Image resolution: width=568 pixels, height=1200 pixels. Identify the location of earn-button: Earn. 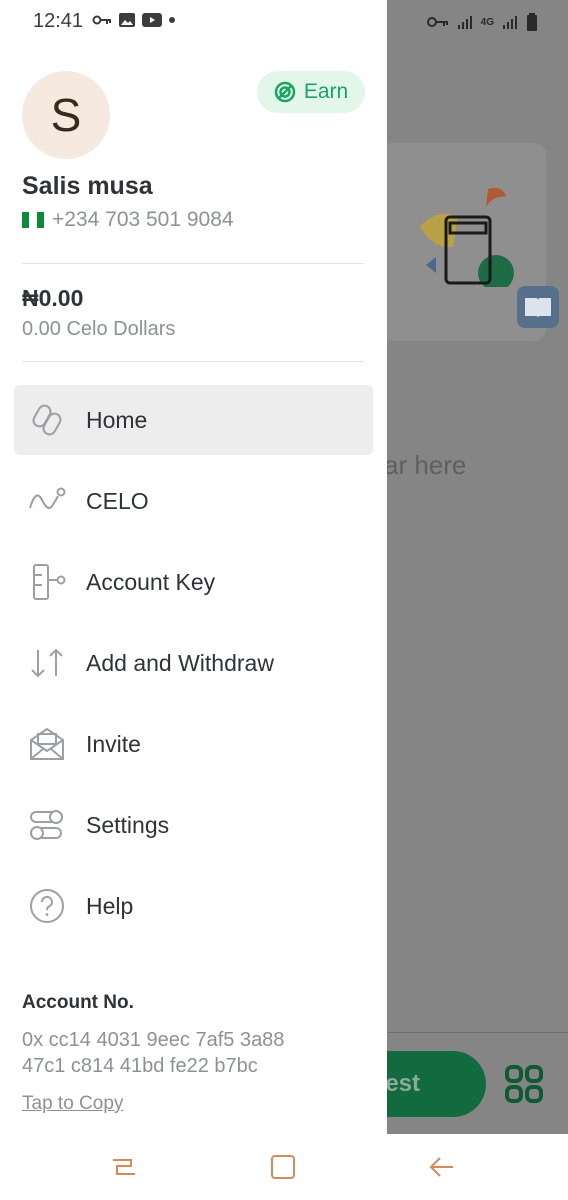
(311, 92).